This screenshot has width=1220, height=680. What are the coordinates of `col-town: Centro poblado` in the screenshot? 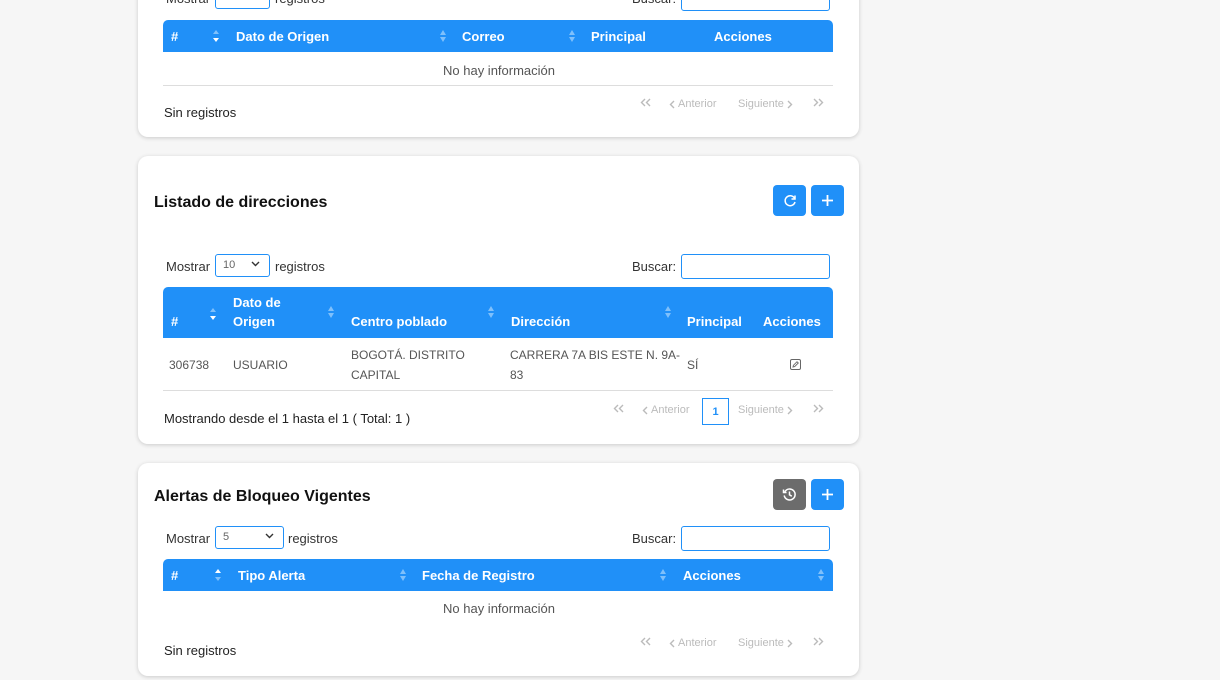 It's located at (399, 321).